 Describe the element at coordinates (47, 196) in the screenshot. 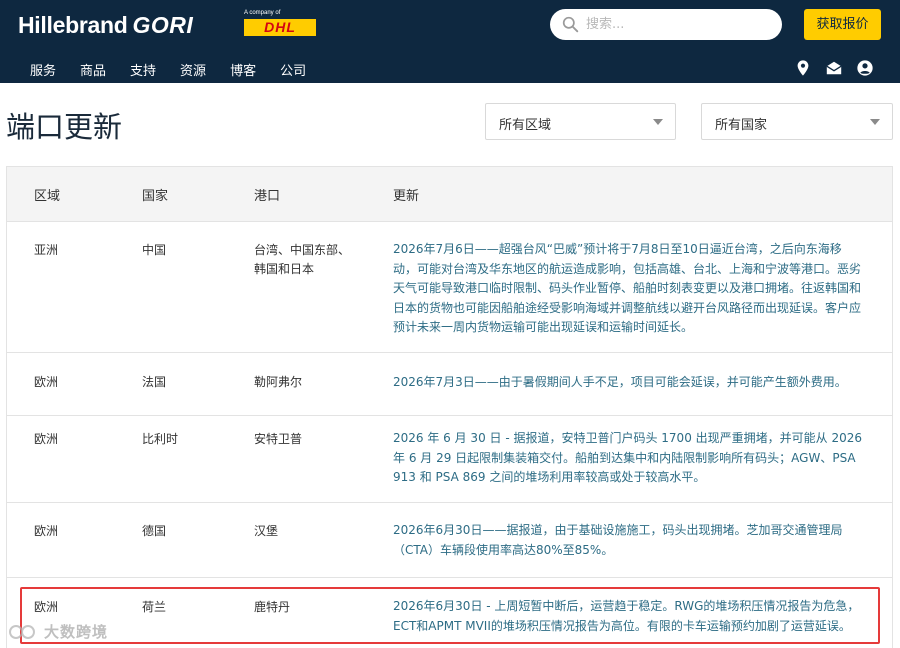

I see `column-header-region: 区域` at that location.